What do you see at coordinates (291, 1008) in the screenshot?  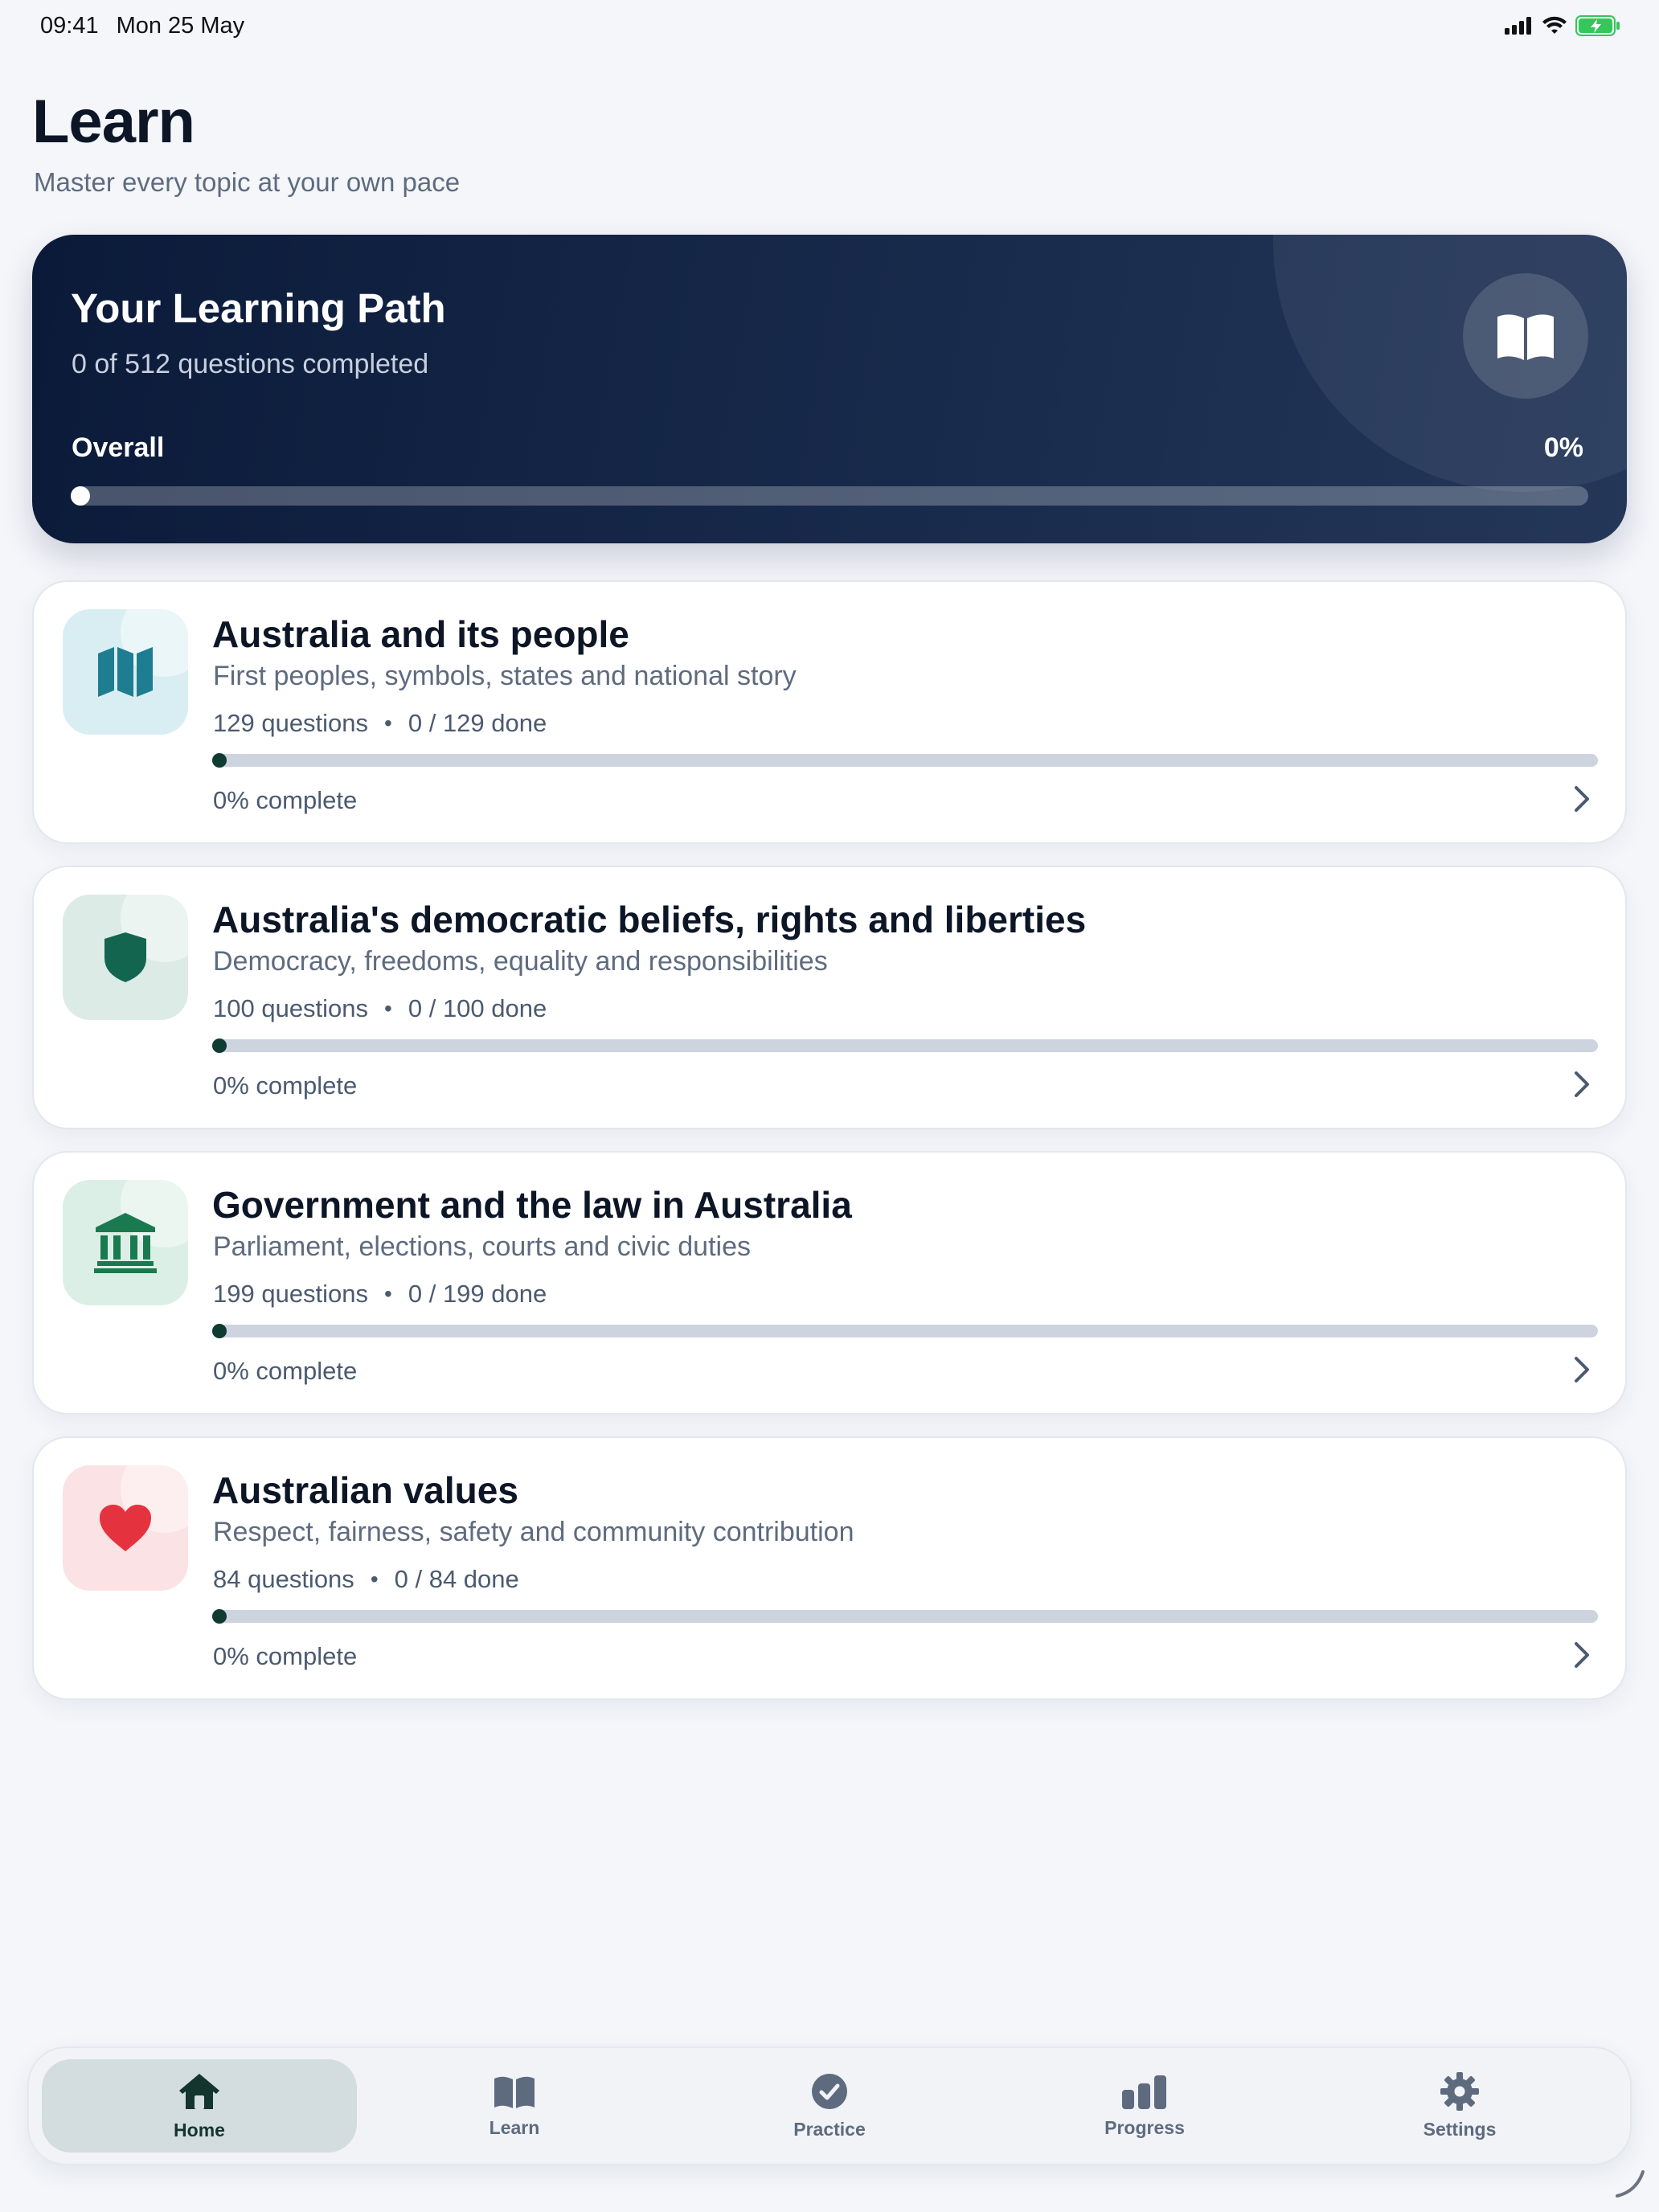 I see `topic-question-count: 100 questions` at bounding box center [291, 1008].